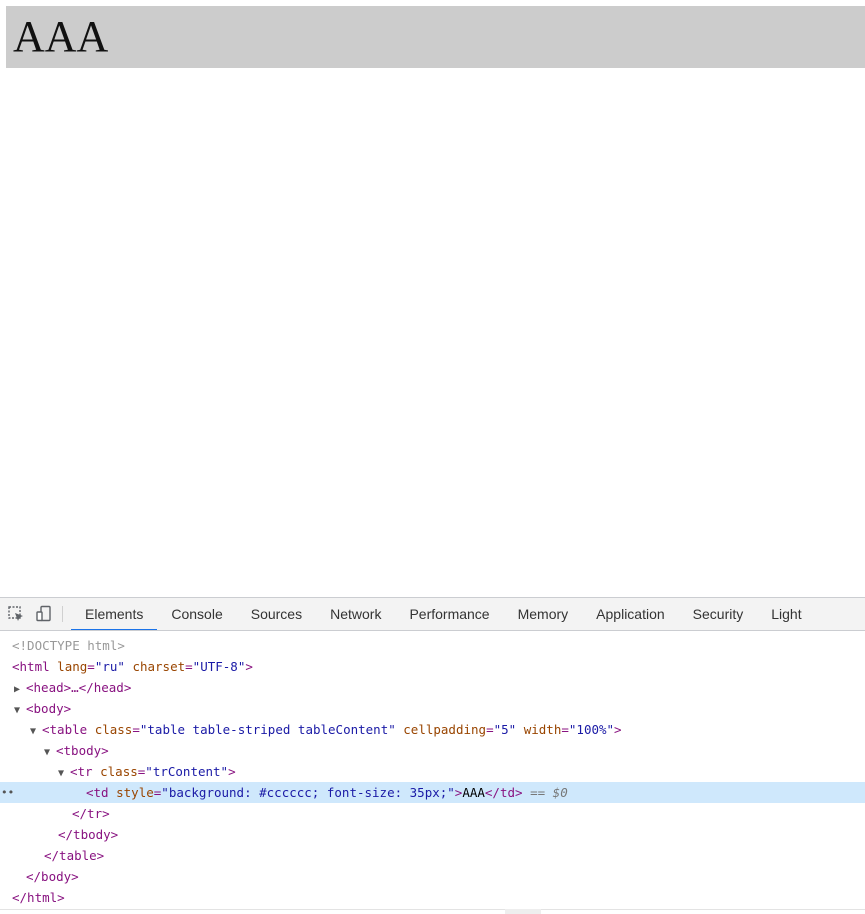 The height and width of the screenshot is (914, 865). I want to click on tab-network: Network, so click(355, 614).